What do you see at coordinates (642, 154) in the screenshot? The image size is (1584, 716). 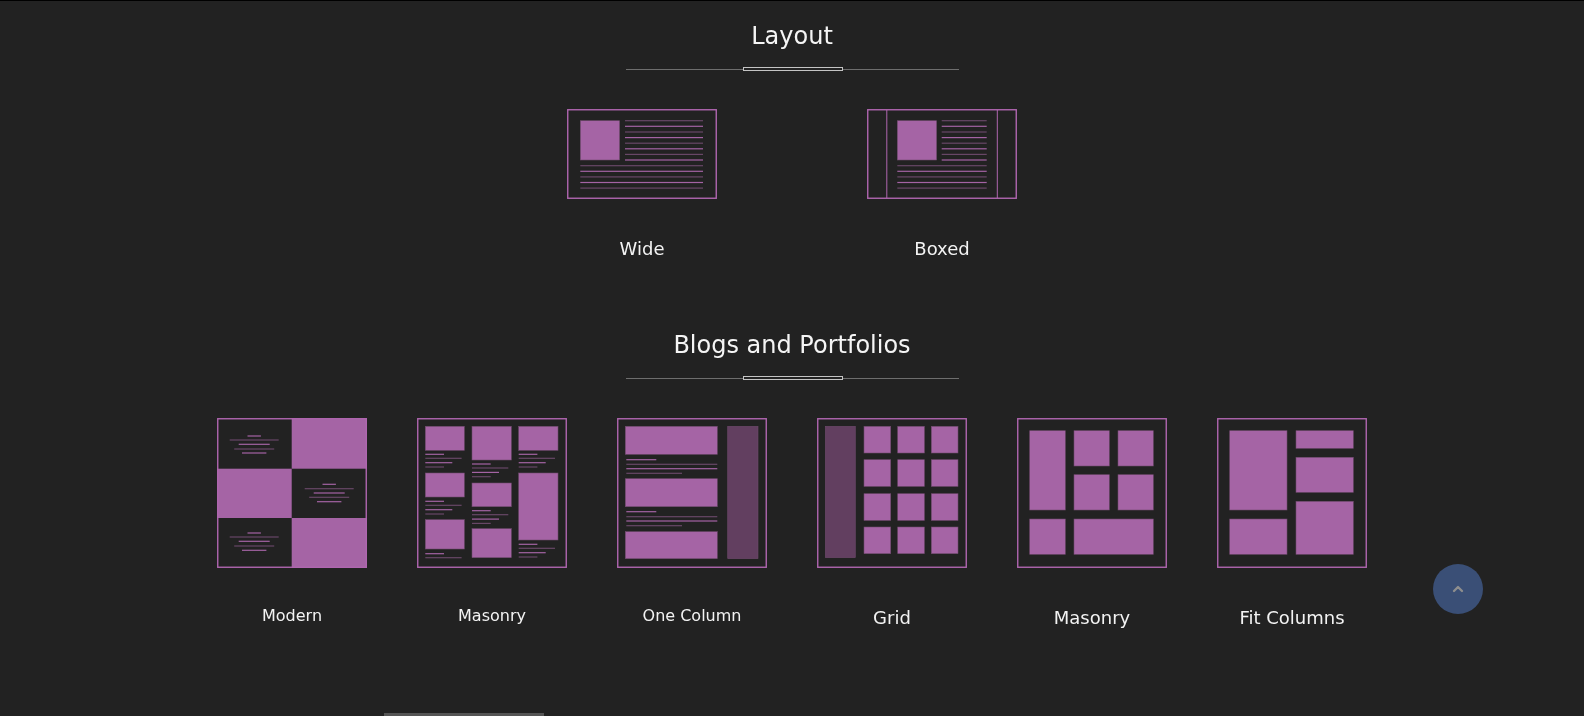 I see `wide-layout-drawing` at bounding box center [642, 154].